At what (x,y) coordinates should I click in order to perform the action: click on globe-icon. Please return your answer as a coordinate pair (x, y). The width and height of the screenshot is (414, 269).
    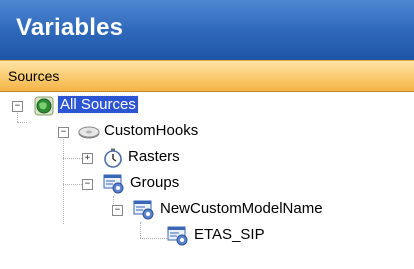
    Looking at the image, I should click on (44, 106).